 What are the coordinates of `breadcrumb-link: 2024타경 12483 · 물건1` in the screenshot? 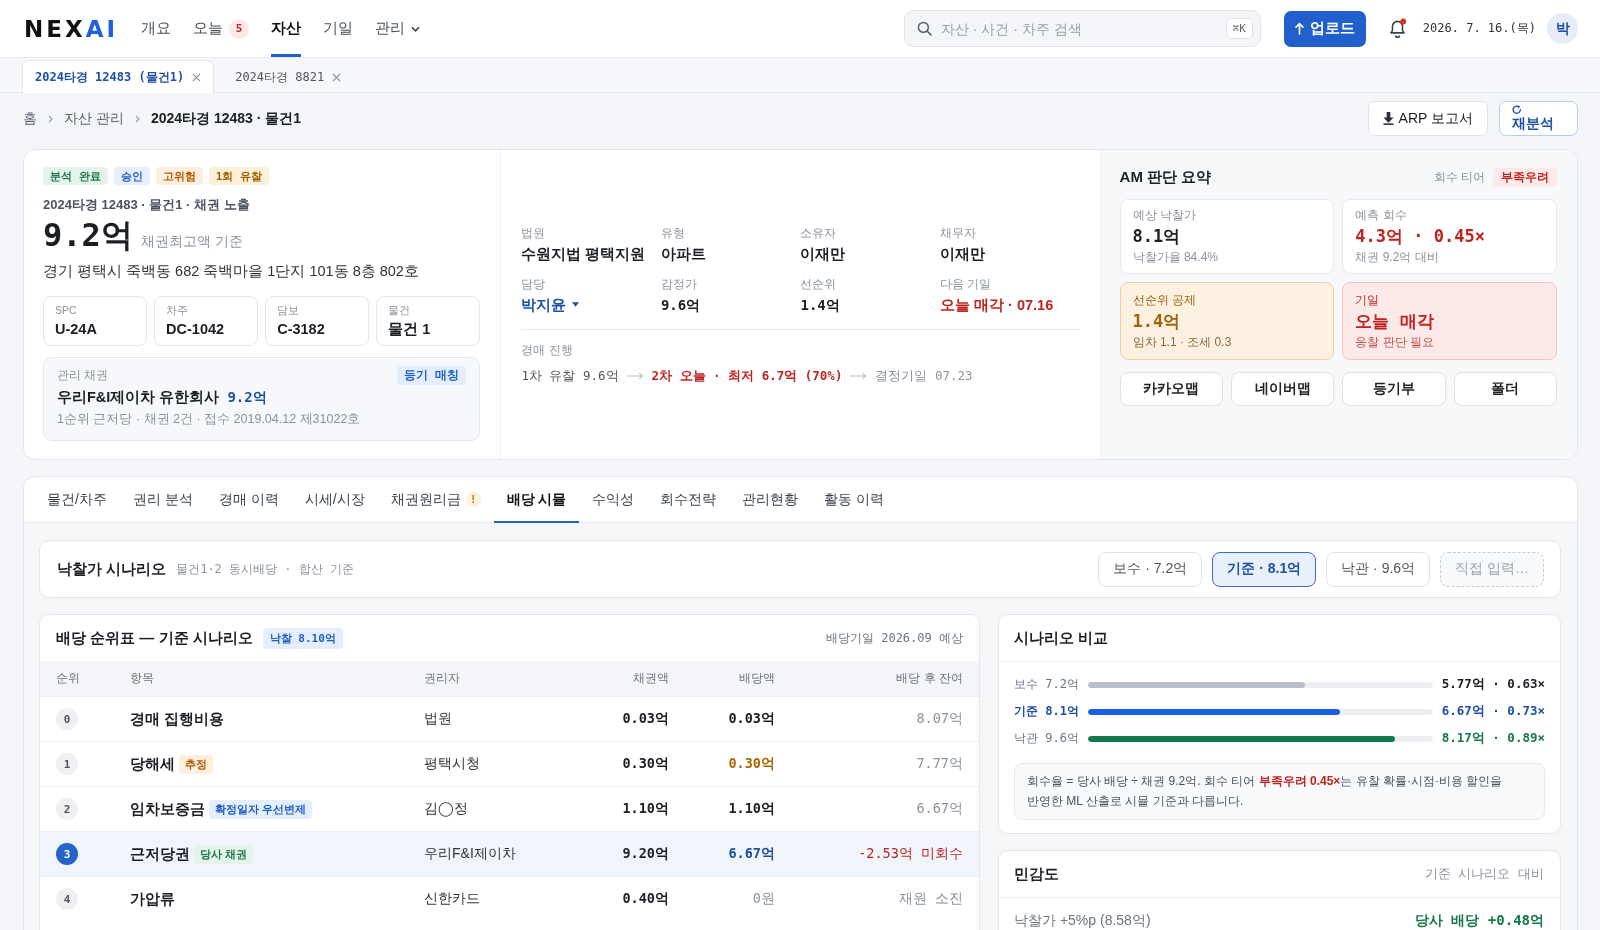 It's located at (226, 118).